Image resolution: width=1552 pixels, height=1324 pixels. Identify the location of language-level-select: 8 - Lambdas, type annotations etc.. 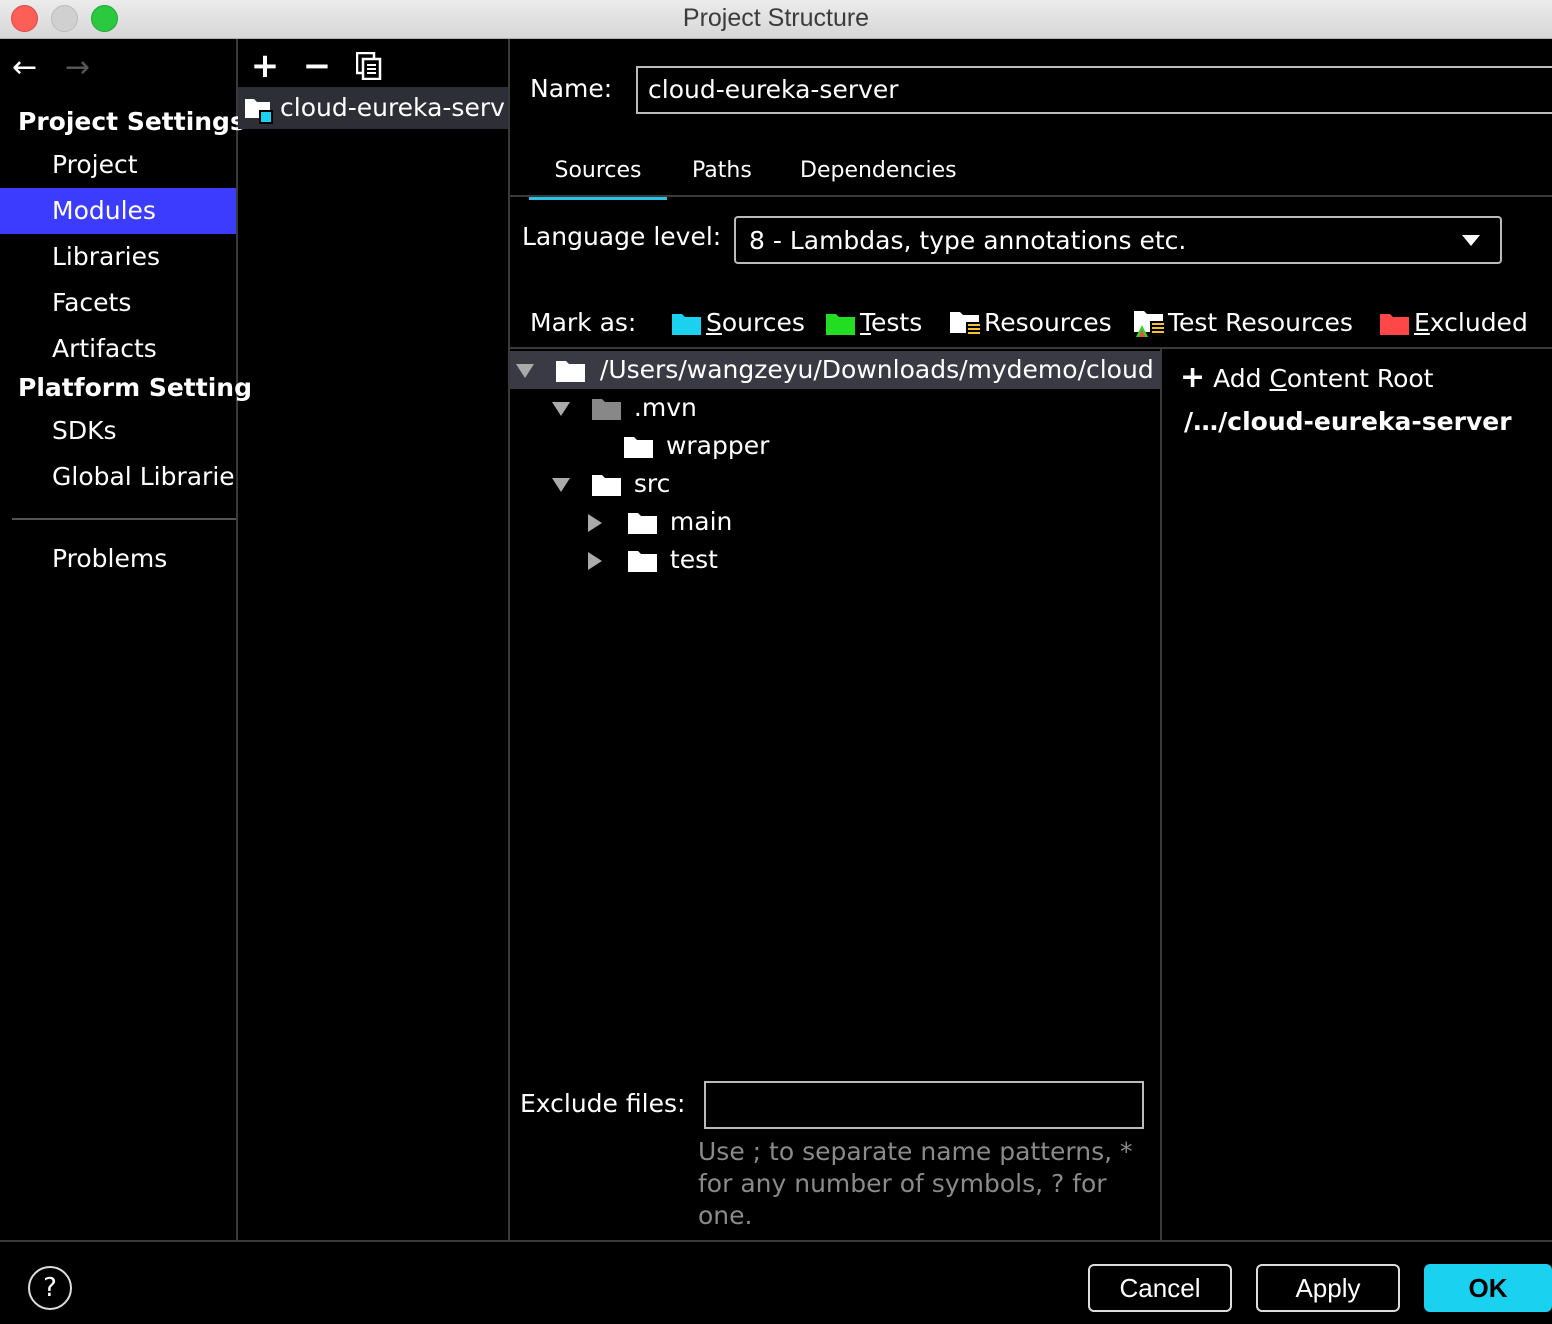
(1118, 240).